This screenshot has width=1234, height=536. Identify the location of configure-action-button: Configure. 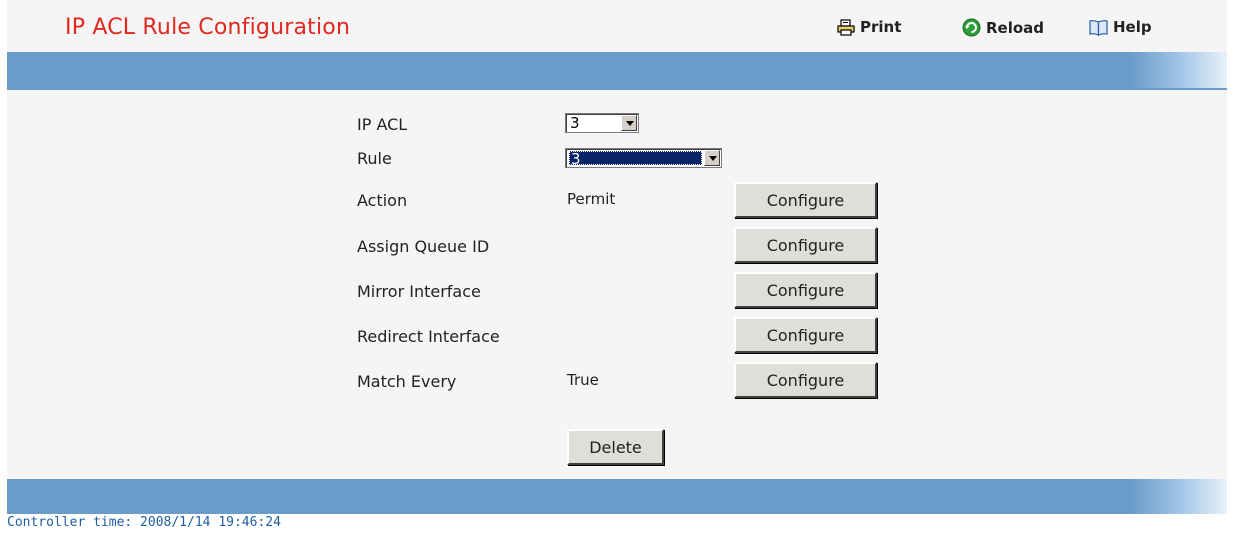
(805, 200).